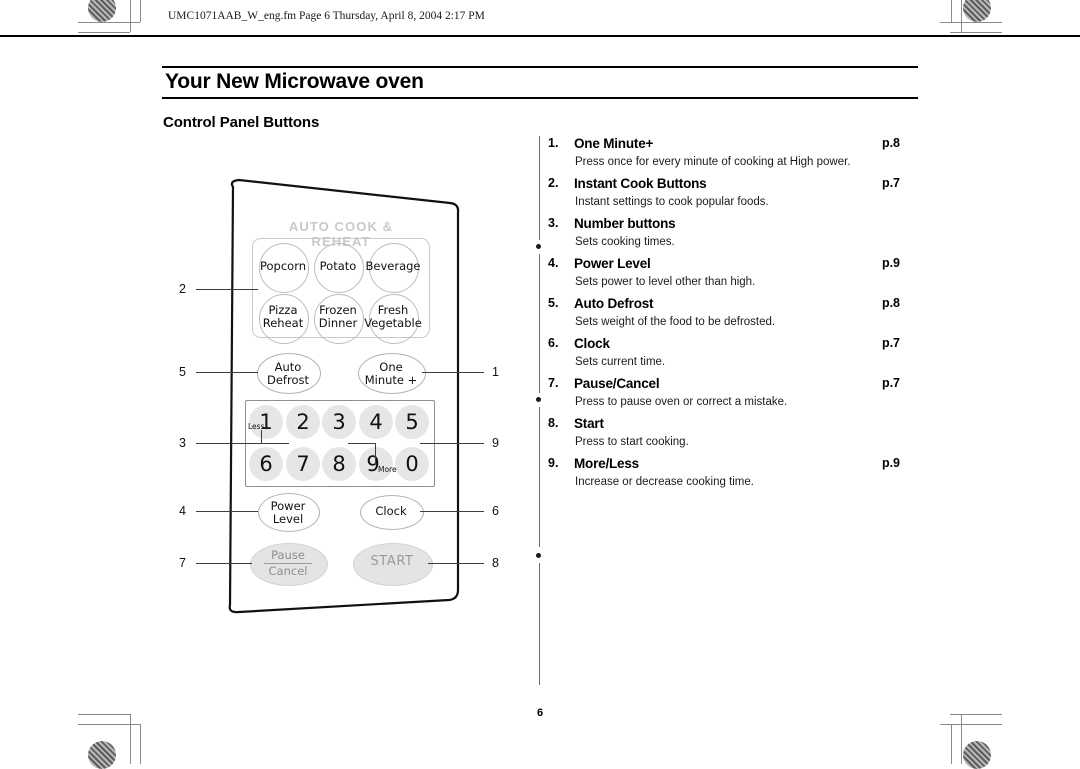  Describe the element at coordinates (288, 571) in the screenshot. I see `pause-cancel-label-line2: Cancel` at that location.